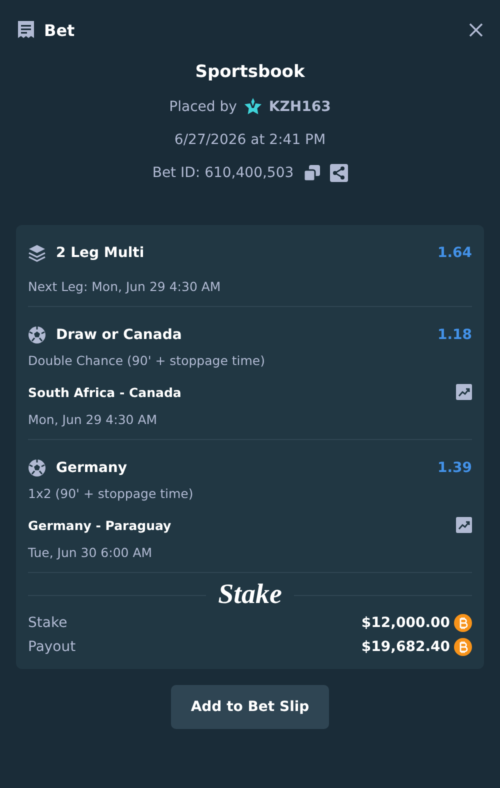 The width and height of the screenshot is (500, 788). What do you see at coordinates (299, 106) in the screenshot?
I see `username-link: KZH163` at bounding box center [299, 106].